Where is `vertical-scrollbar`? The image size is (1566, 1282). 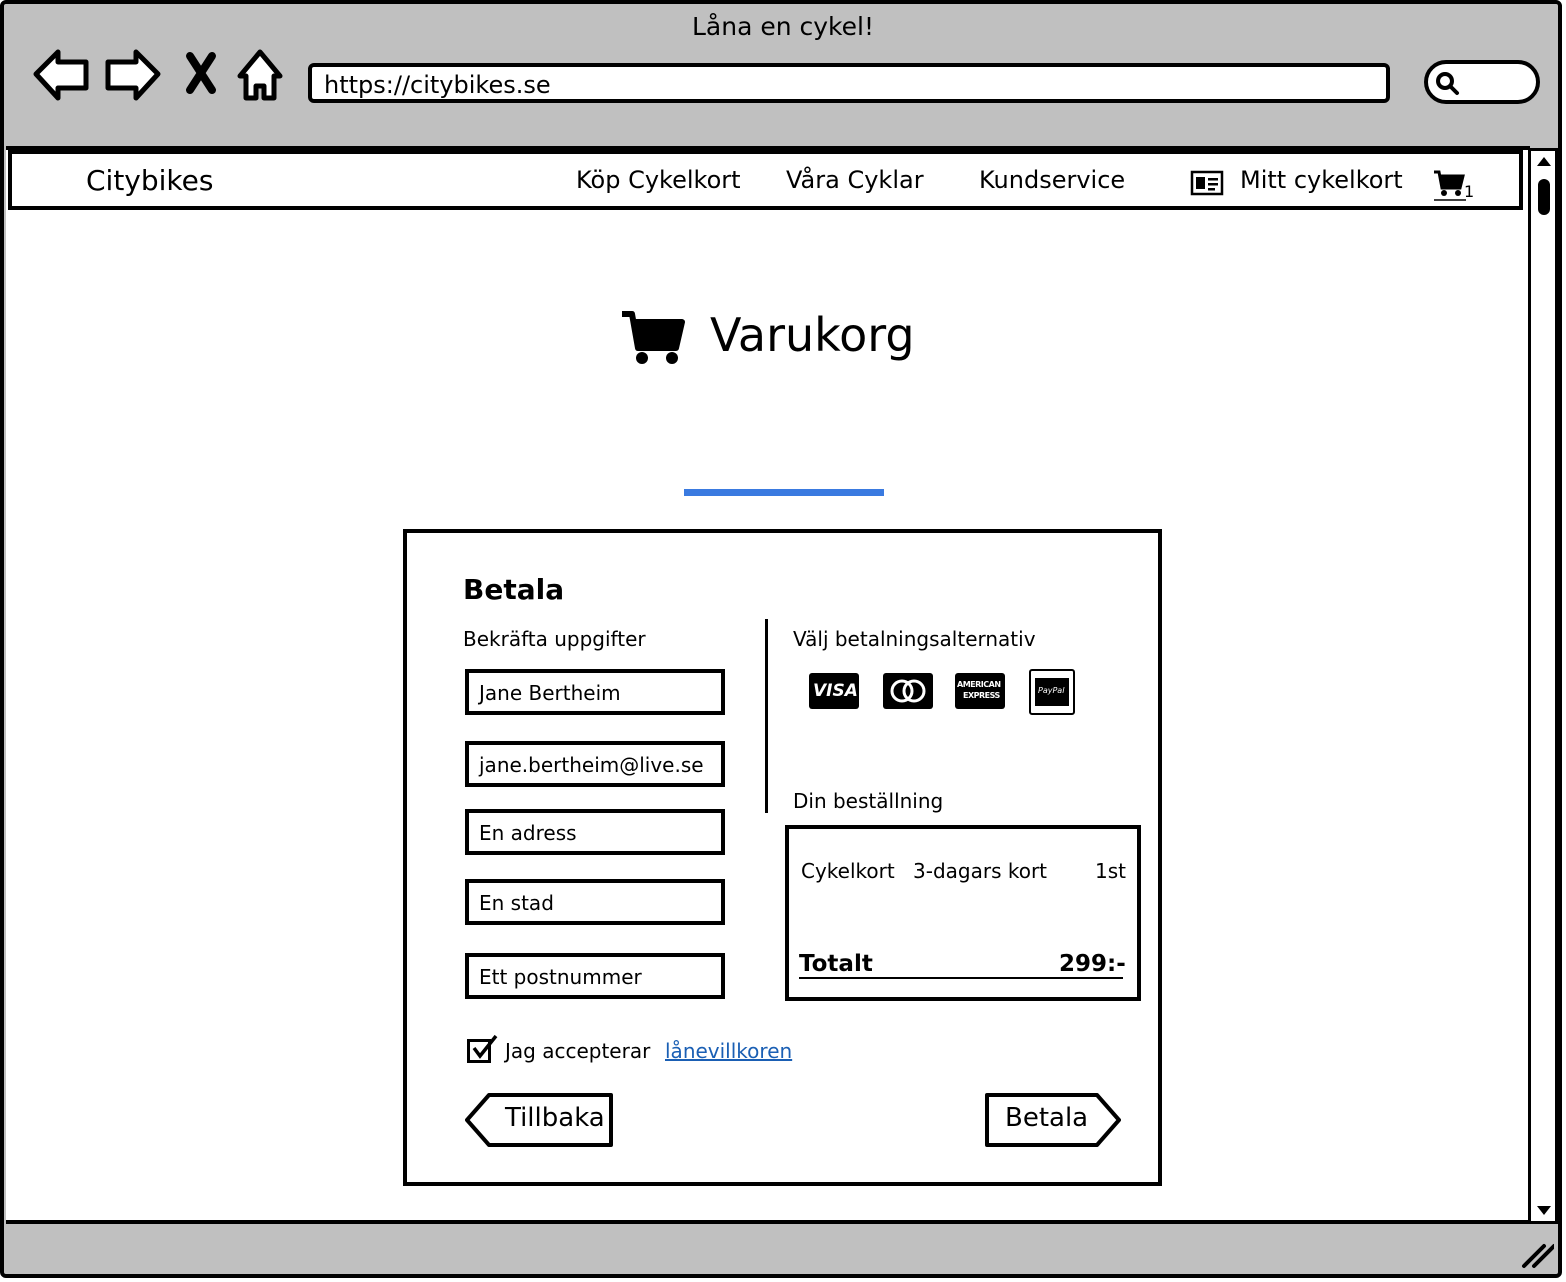 vertical-scrollbar is located at coordinates (1543, 686).